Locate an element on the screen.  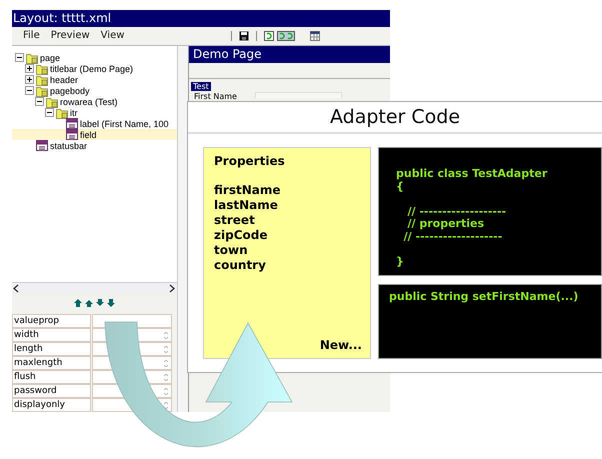
tree-item: label (First Name, 100 is located at coordinates (94, 123).